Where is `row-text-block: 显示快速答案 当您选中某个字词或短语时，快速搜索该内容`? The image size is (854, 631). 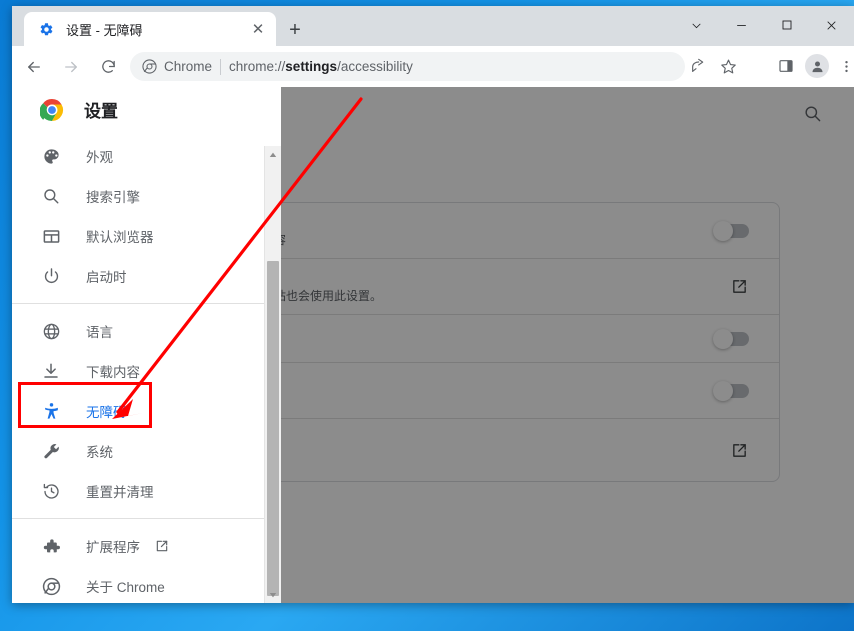
row-text-block: 显示快速答案 当您选中某个字词或短语时，快速搜索该内容 is located at coordinates (498, 230).